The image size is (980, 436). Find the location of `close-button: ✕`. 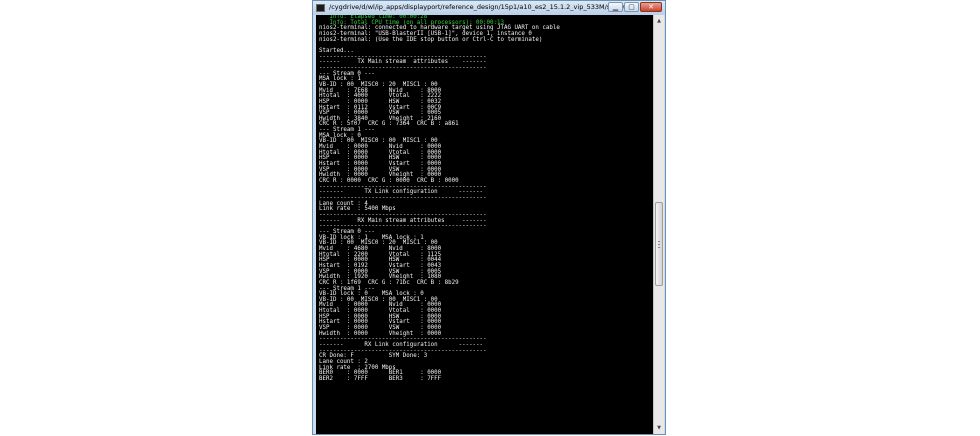

close-button: ✕ is located at coordinates (651, 7).